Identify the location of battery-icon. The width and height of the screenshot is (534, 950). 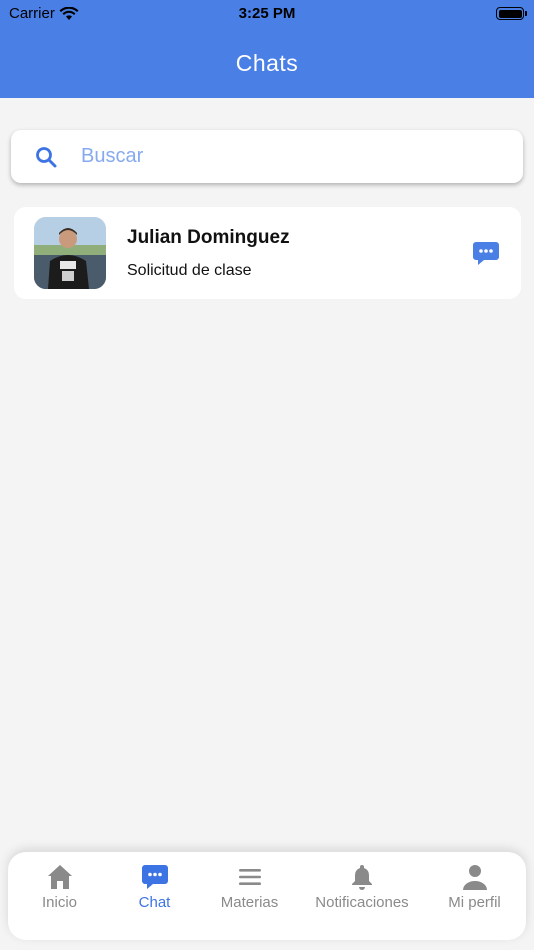
(511, 13).